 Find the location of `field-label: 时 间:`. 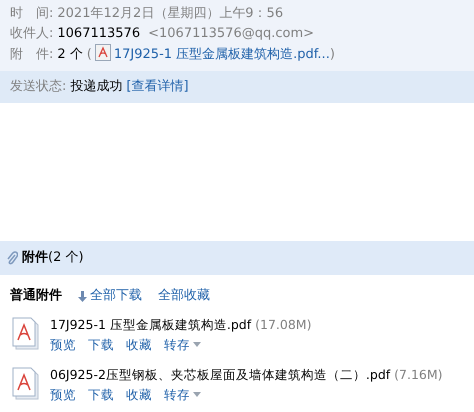

field-label: 时 间: is located at coordinates (32, 13).